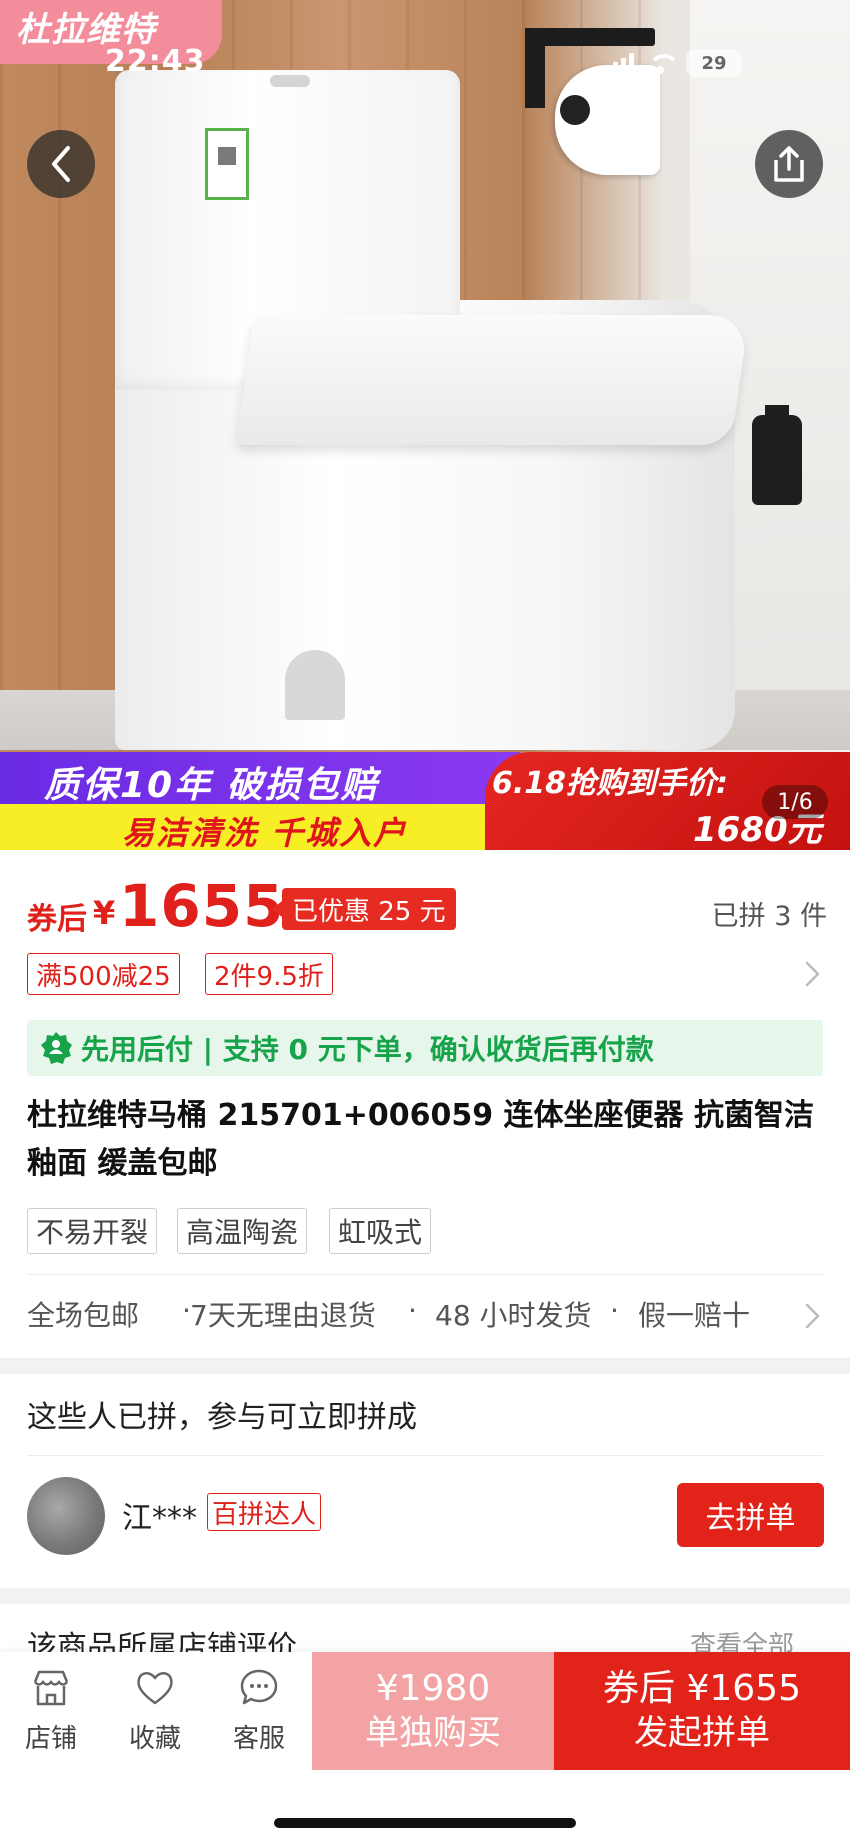  What do you see at coordinates (259, 1687) in the screenshot?
I see `chat-bubble-icon` at bounding box center [259, 1687].